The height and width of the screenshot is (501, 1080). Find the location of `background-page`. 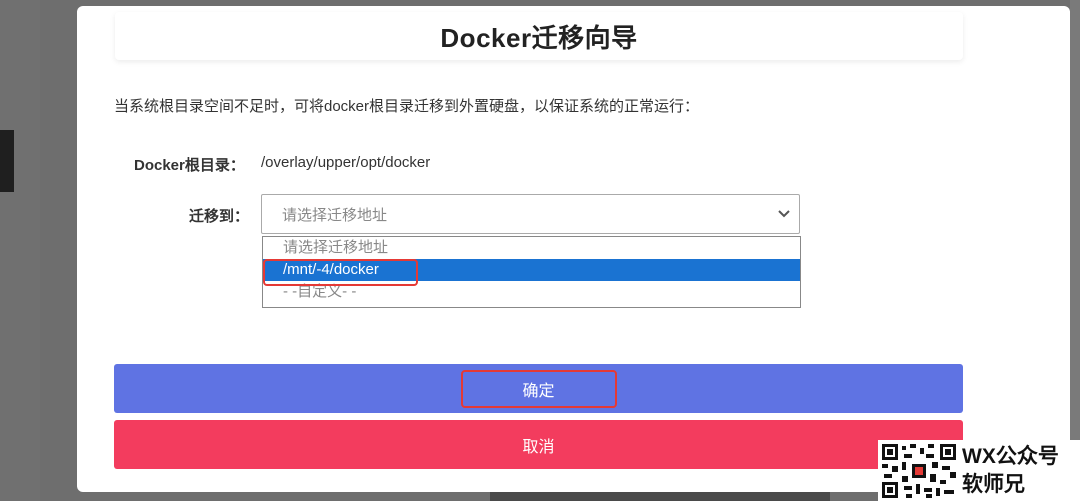

background-page is located at coordinates (20, 250).